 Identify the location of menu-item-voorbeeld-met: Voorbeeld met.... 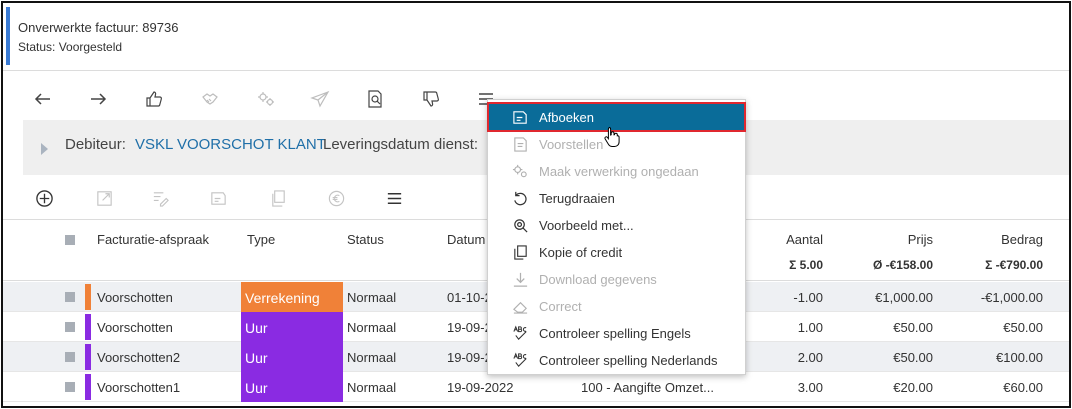
(616, 225).